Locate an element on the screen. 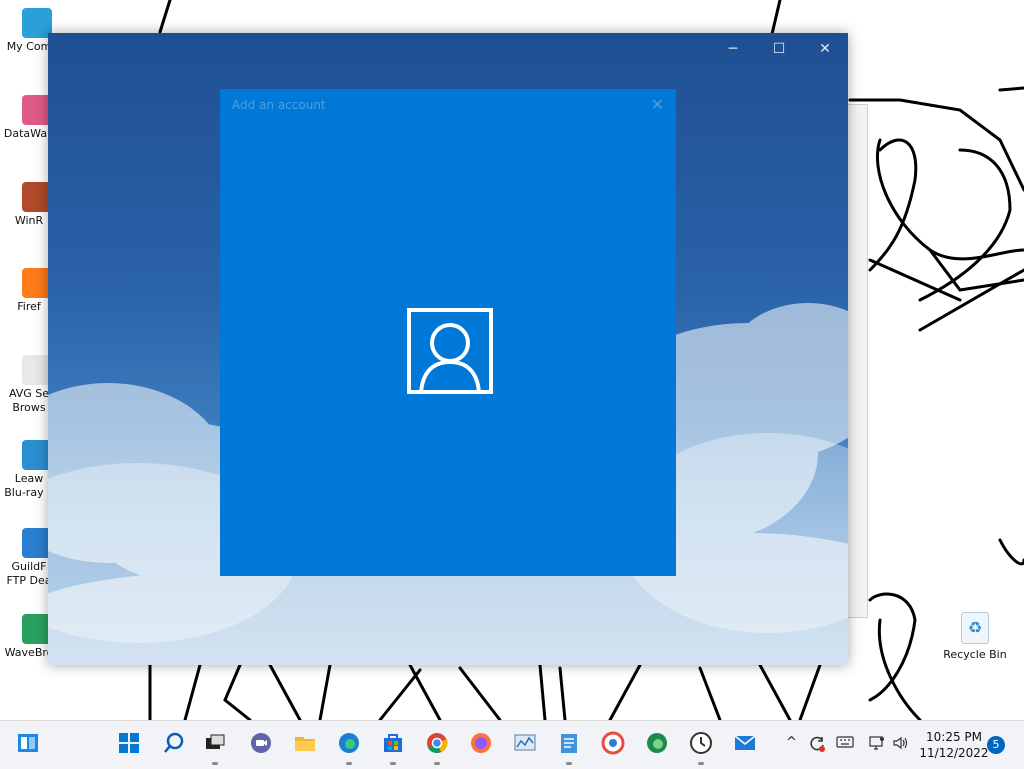  notepad-taskbar-button is located at coordinates (569, 747).